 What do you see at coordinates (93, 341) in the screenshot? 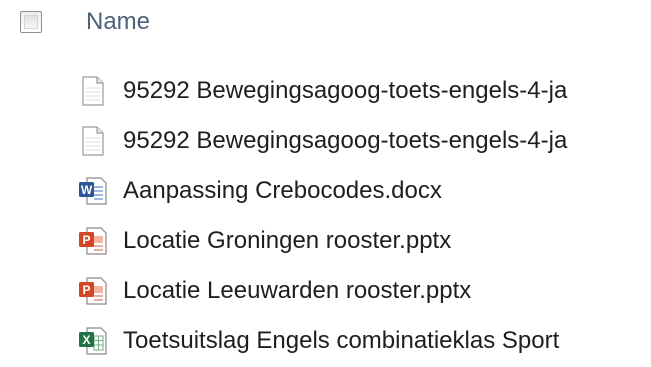
I see `excel-file-icon: X` at bounding box center [93, 341].